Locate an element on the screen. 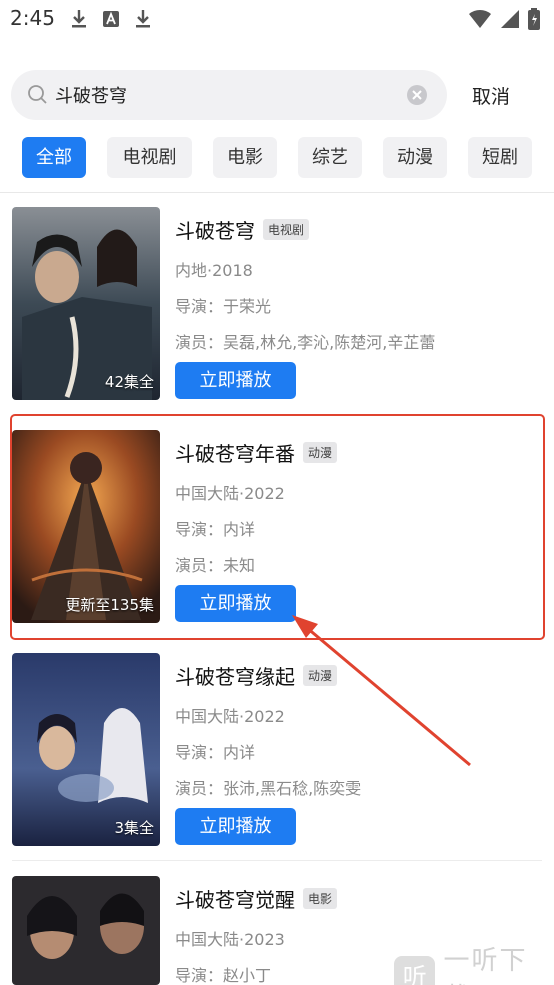  watermark: 听 一听下载 is located at coordinates (474, 962).